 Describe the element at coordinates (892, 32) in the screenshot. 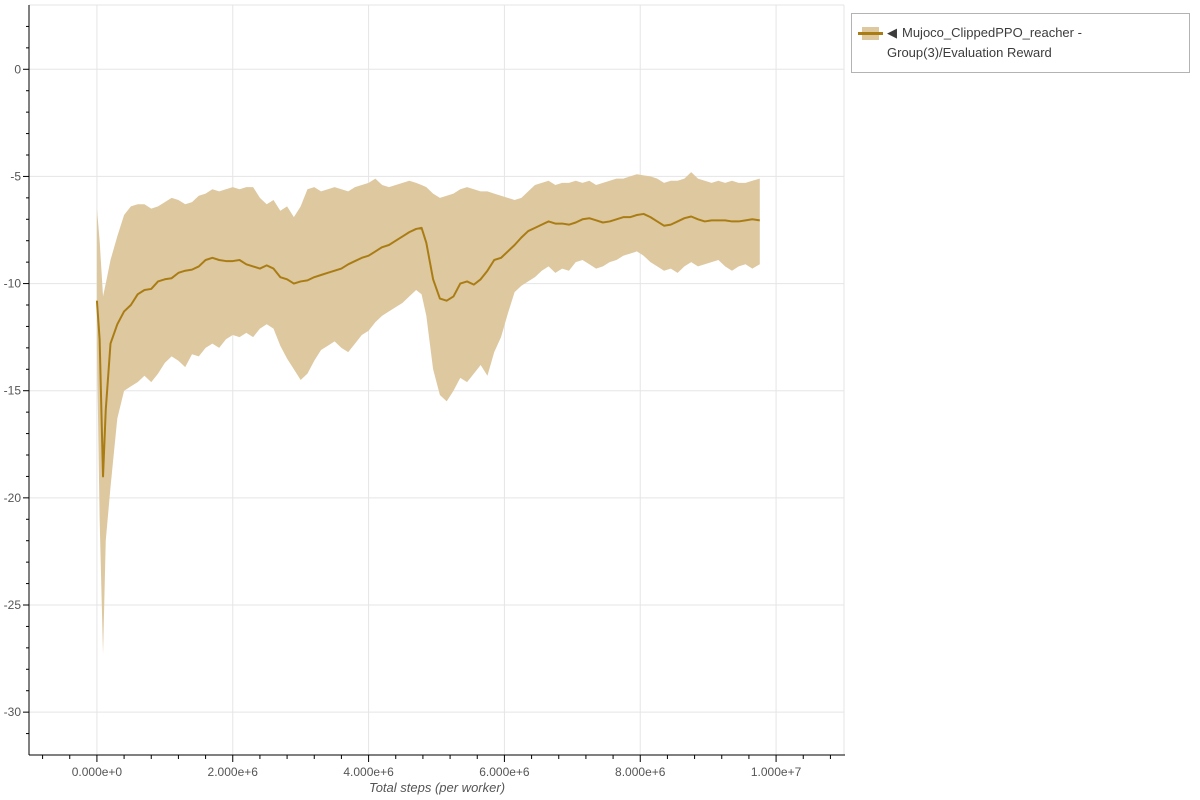

I see `legend-marker-icon: ◀` at that location.